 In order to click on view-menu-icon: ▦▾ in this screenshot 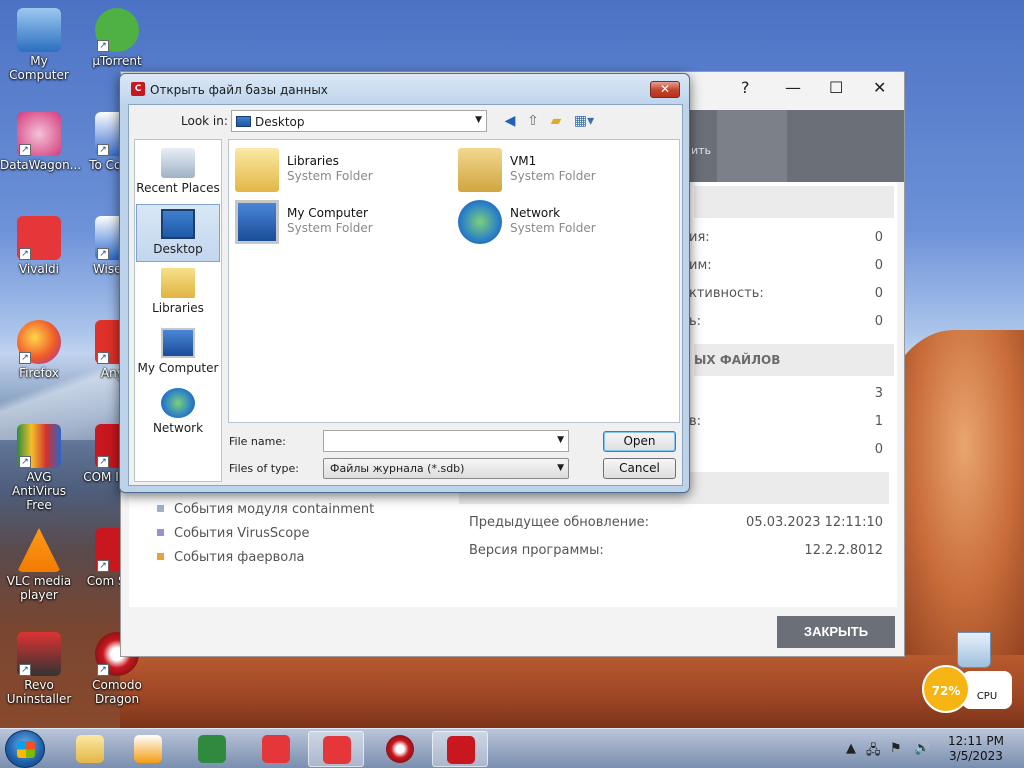, I will do `click(584, 121)`.